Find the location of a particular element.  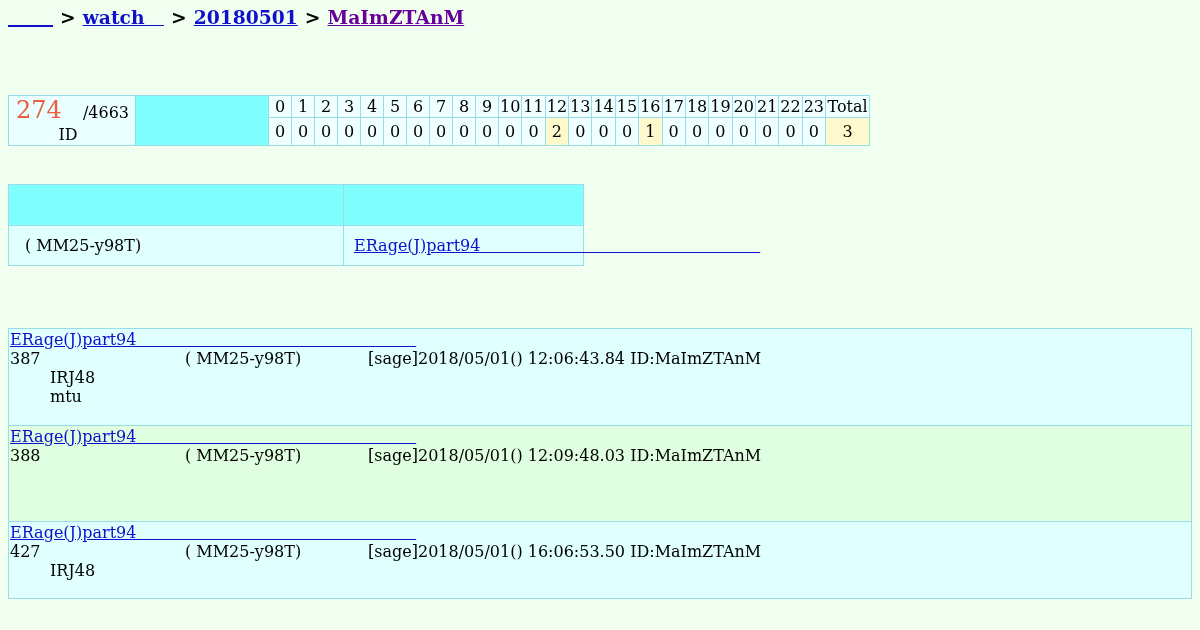

hour-label: 18 is located at coordinates (697, 106).